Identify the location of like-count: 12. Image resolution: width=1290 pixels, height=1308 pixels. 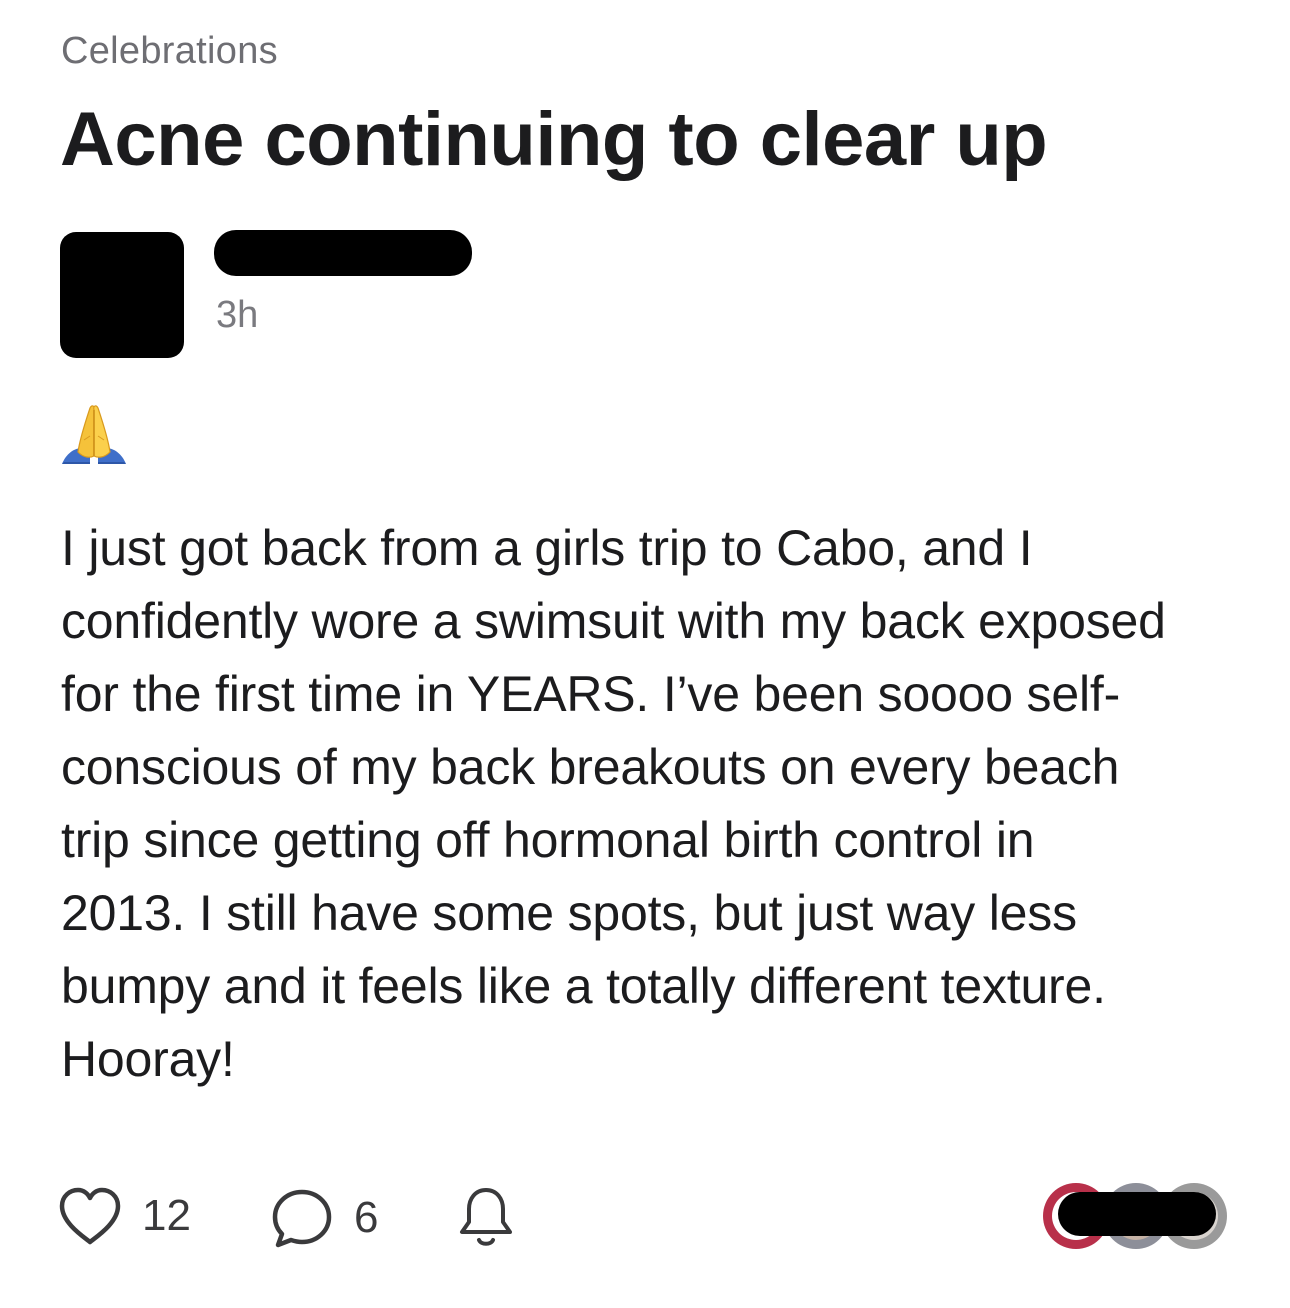
(166, 1215).